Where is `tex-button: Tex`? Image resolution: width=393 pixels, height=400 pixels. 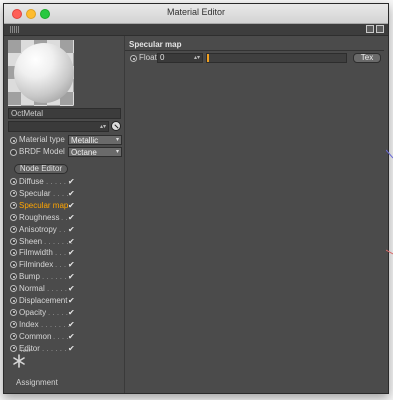
tex-button: Tex is located at coordinates (367, 58).